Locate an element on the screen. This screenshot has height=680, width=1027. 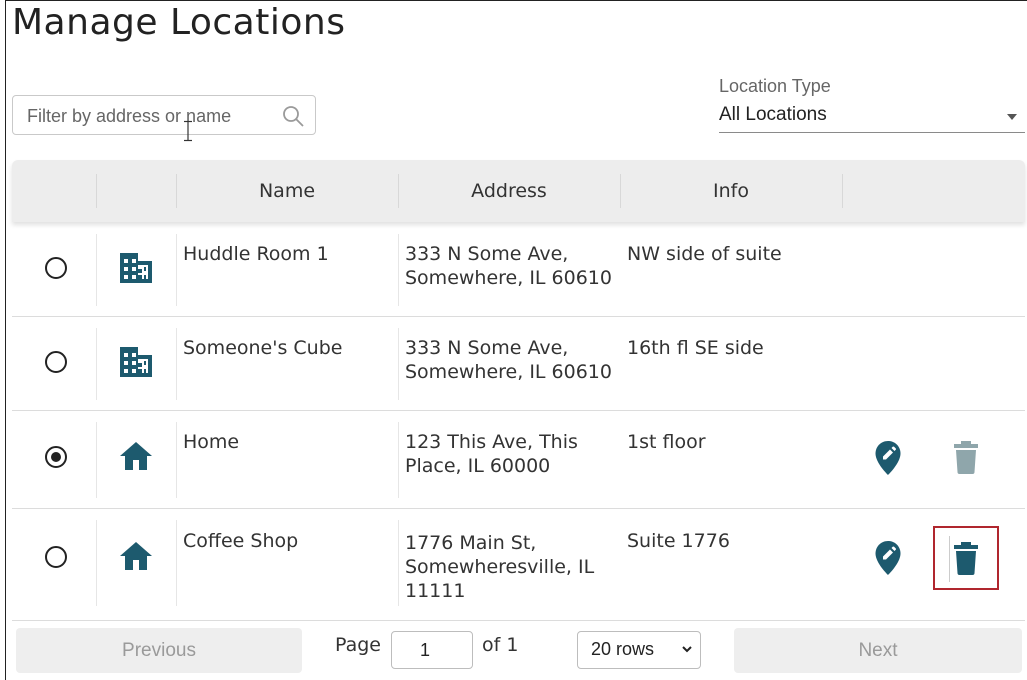
dropdown-caret-icon is located at coordinates (1012, 117).